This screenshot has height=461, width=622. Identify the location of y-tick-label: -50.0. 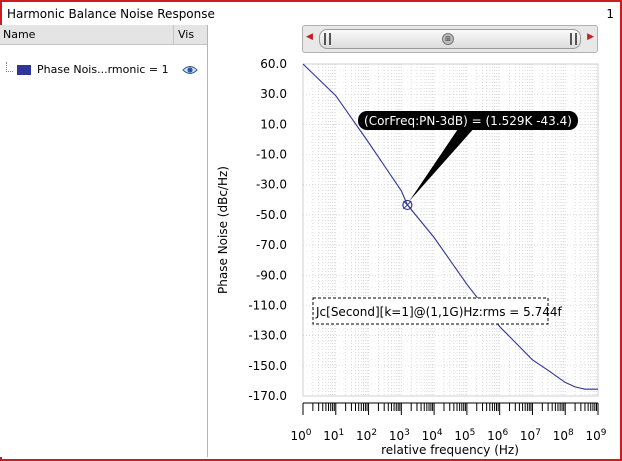
(271, 215).